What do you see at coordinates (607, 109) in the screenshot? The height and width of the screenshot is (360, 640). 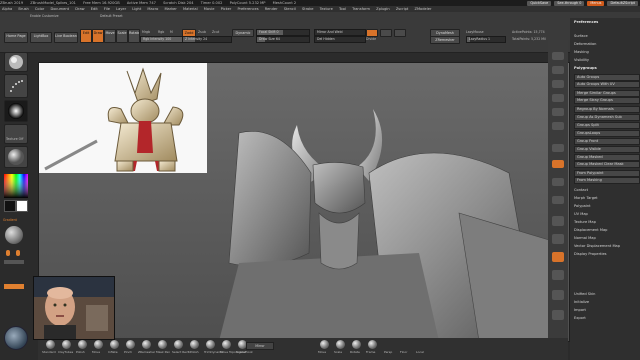 I see `regroup-by-normals-button: Regroup By Normals` at bounding box center [607, 109].